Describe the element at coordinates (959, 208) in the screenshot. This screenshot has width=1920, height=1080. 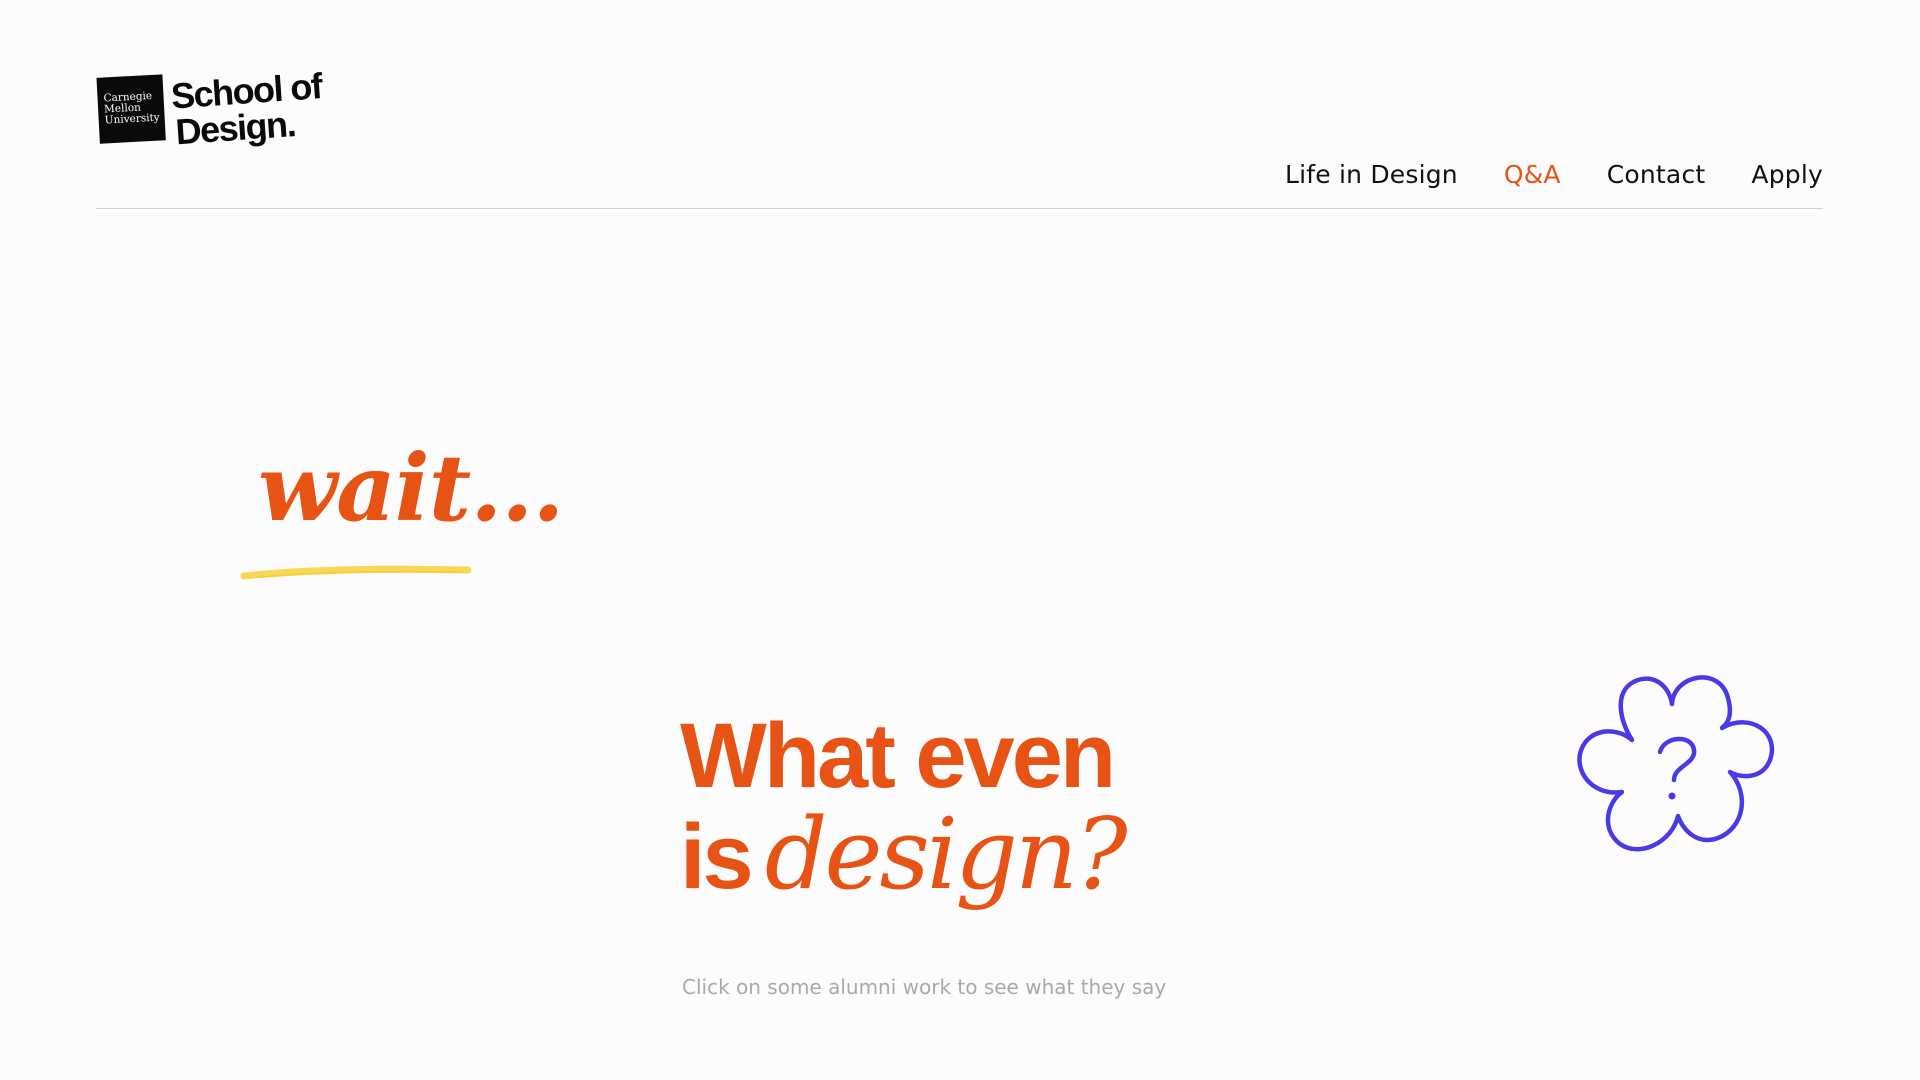
I see `header-divider` at that location.